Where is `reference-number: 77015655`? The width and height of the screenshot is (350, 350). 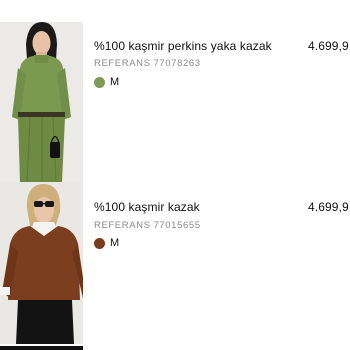
reference-number: 77015655 is located at coordinates (177, 225).